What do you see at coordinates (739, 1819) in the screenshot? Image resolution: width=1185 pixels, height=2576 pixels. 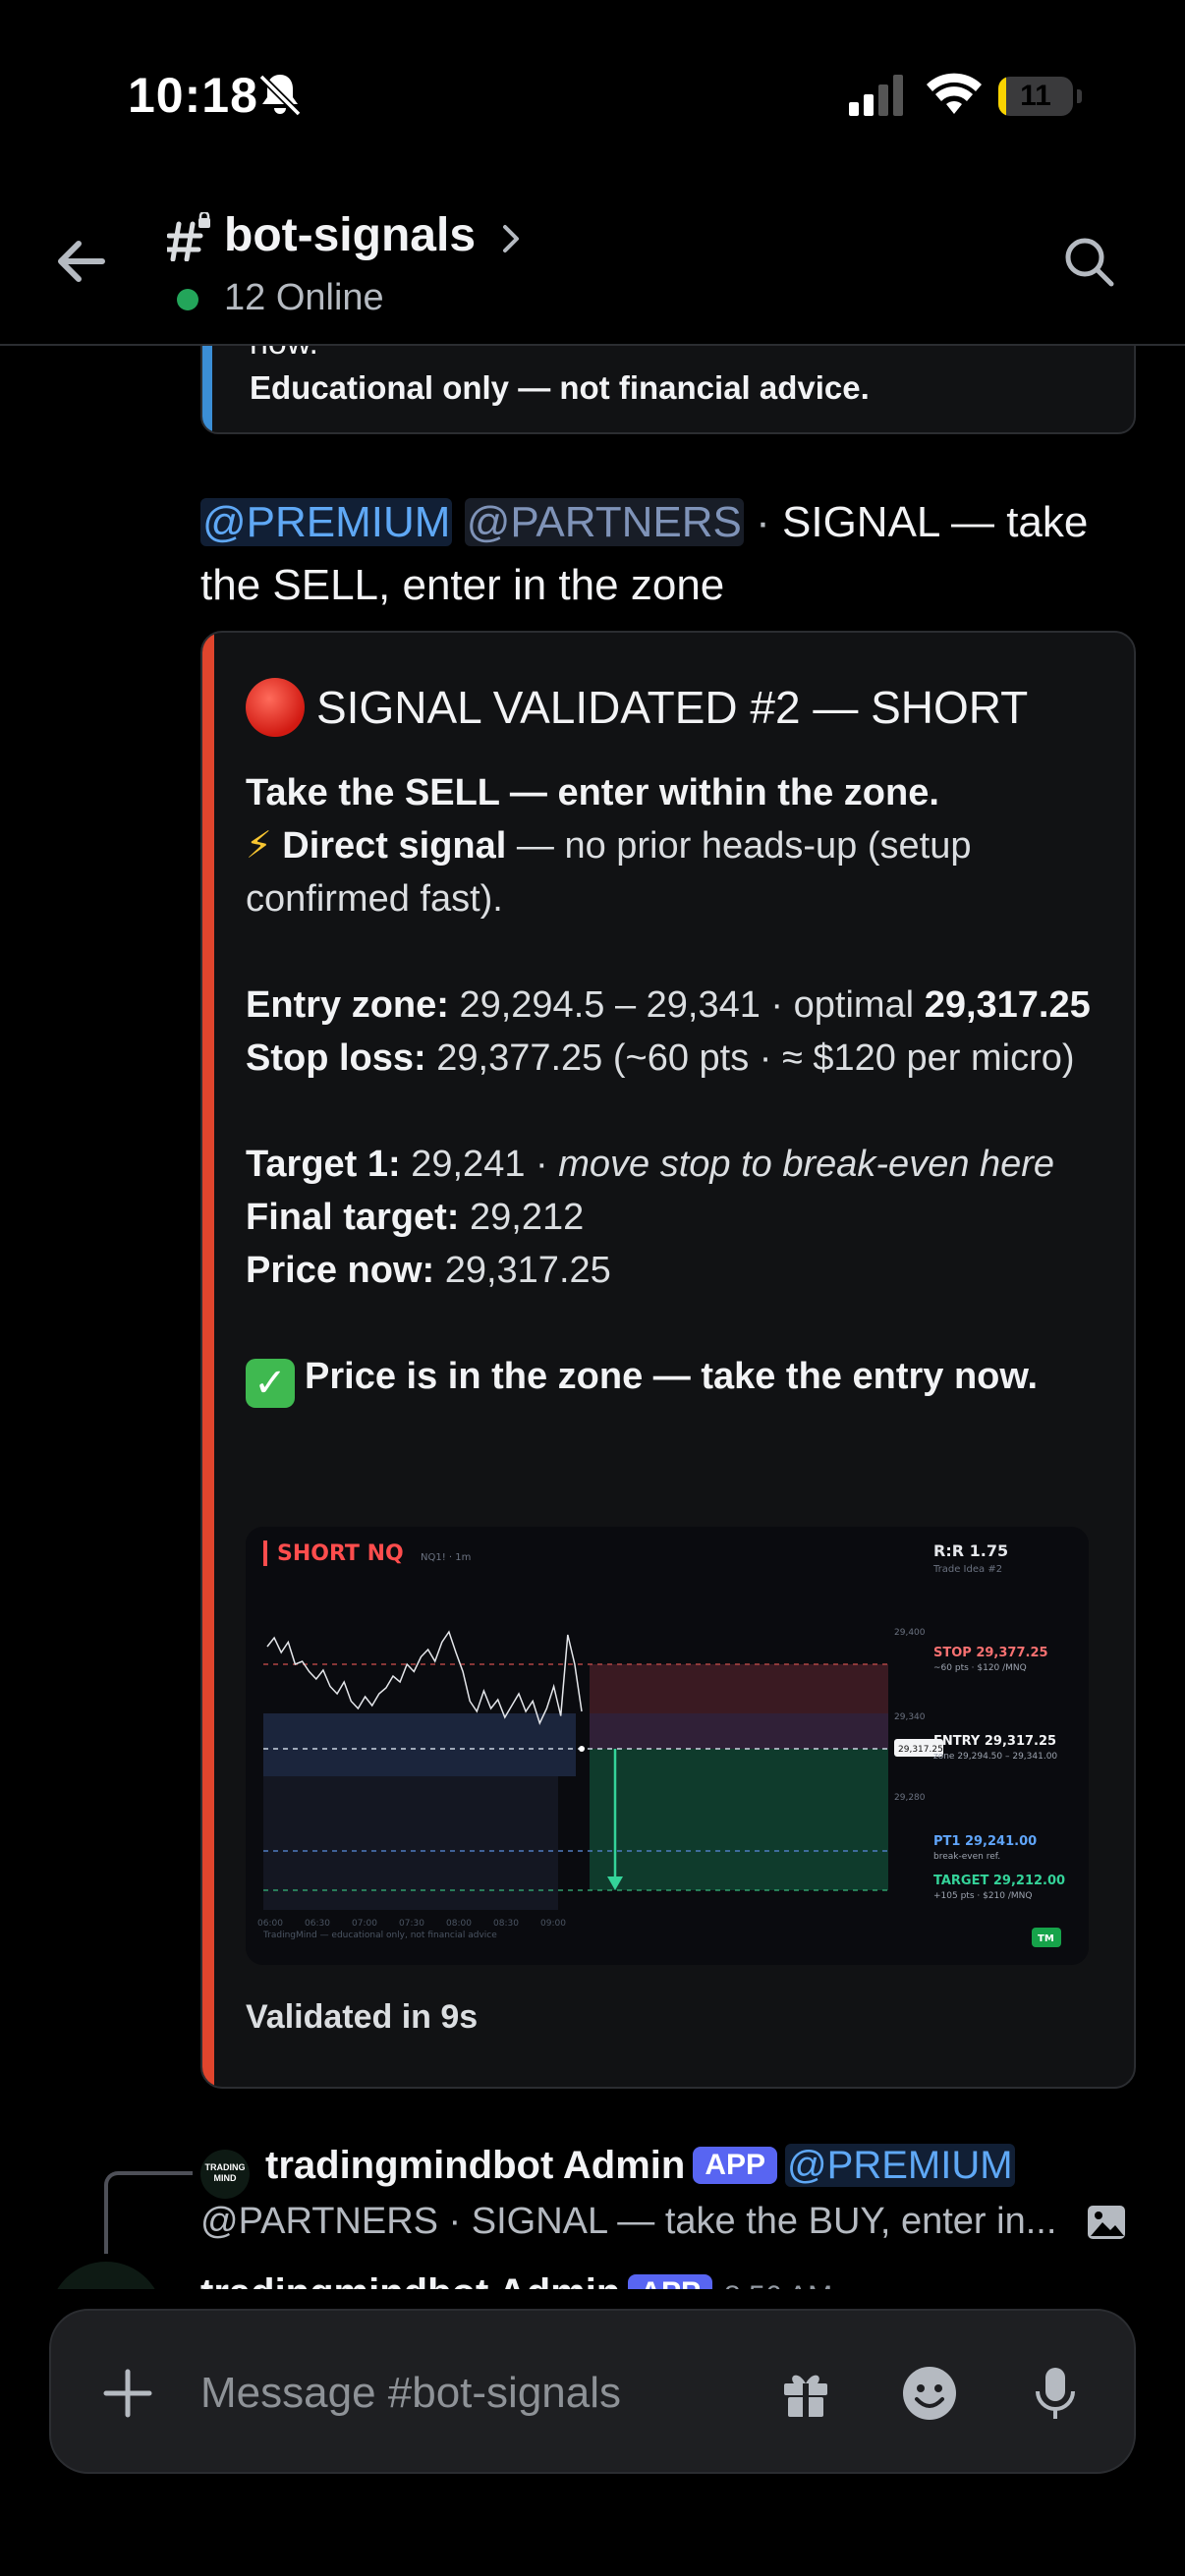 I see `profit-zone` at bounding box center [739, 1819].